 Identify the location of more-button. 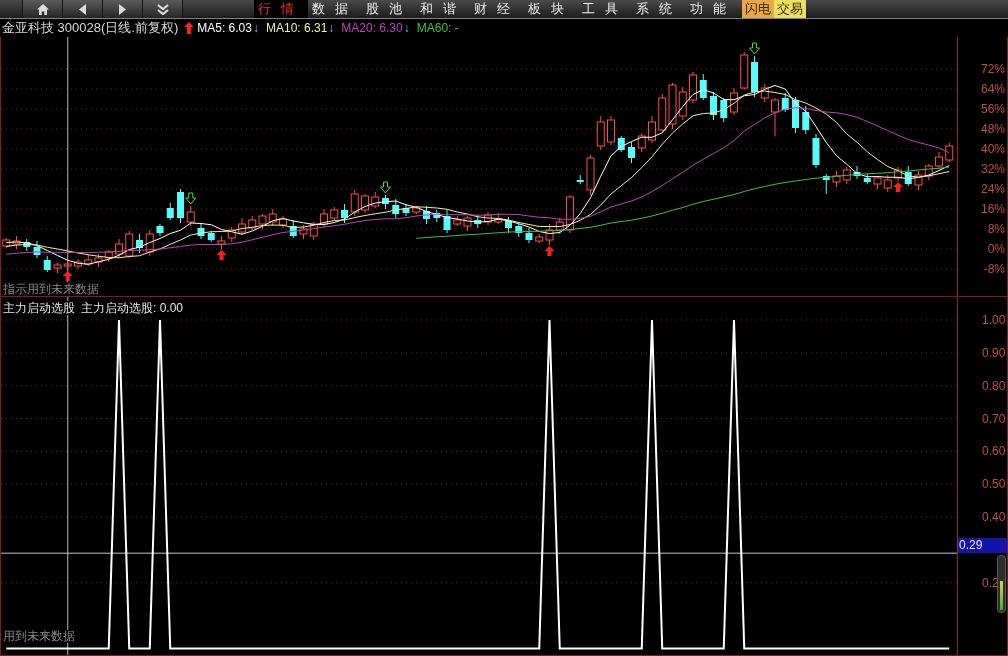
(162, 9).